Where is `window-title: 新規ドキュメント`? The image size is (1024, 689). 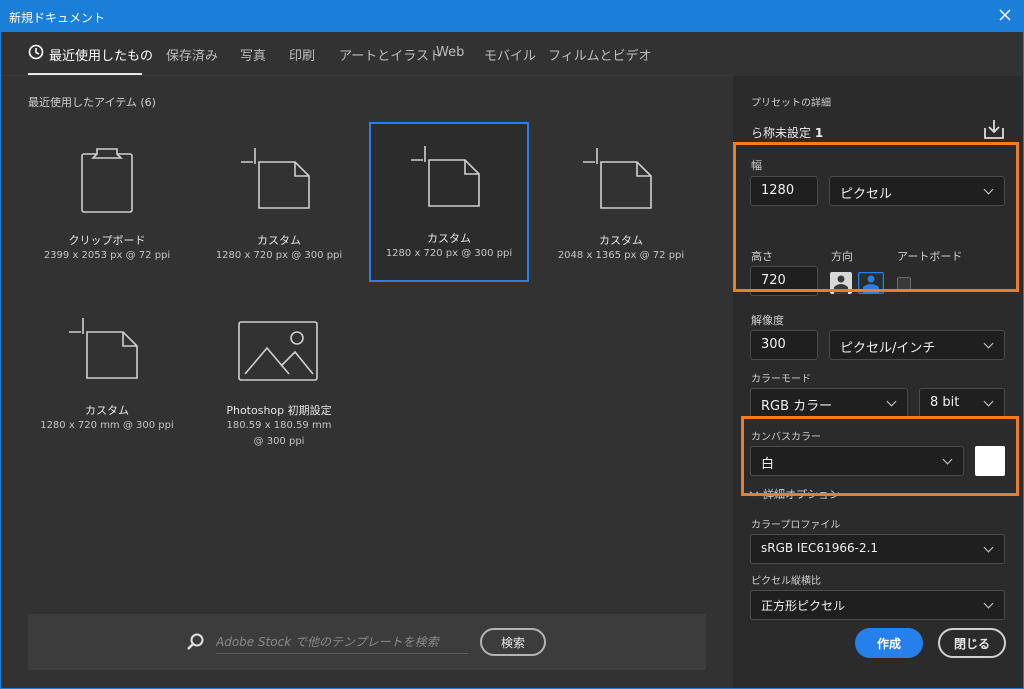
window-title: 新規ドキュメント is located at coordinates (57, 18).